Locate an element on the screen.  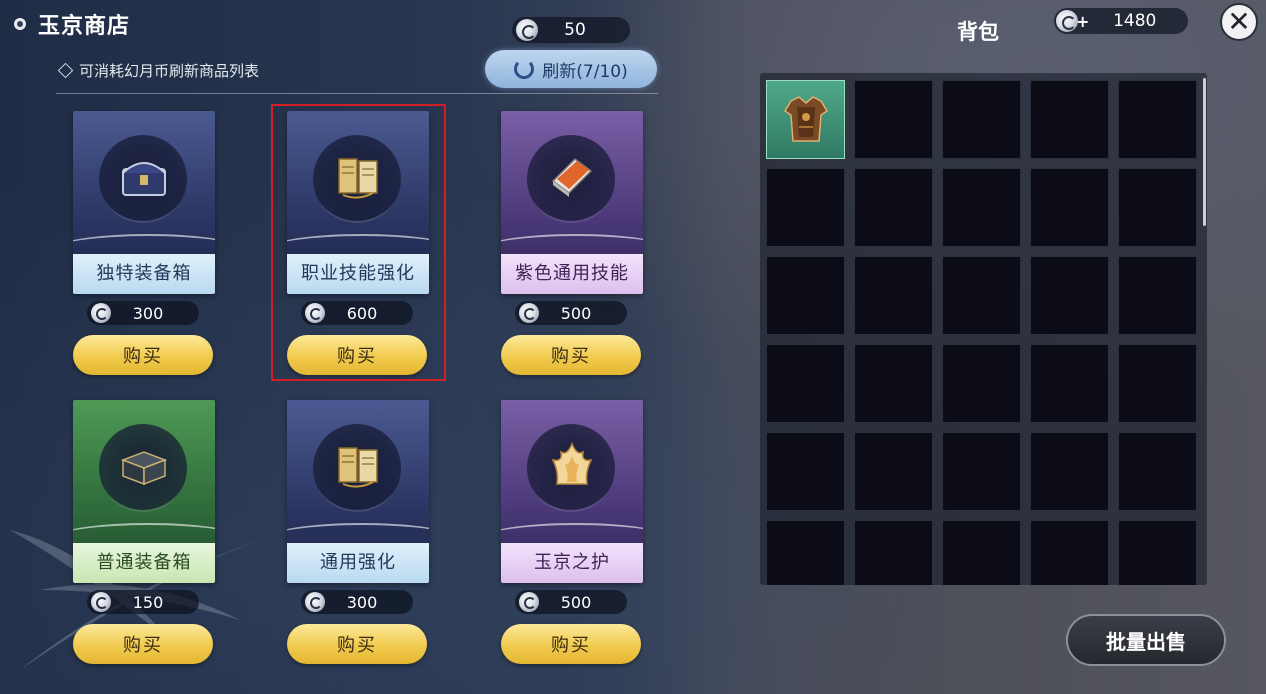
selection-highlight is located at coordinates (358, 242).